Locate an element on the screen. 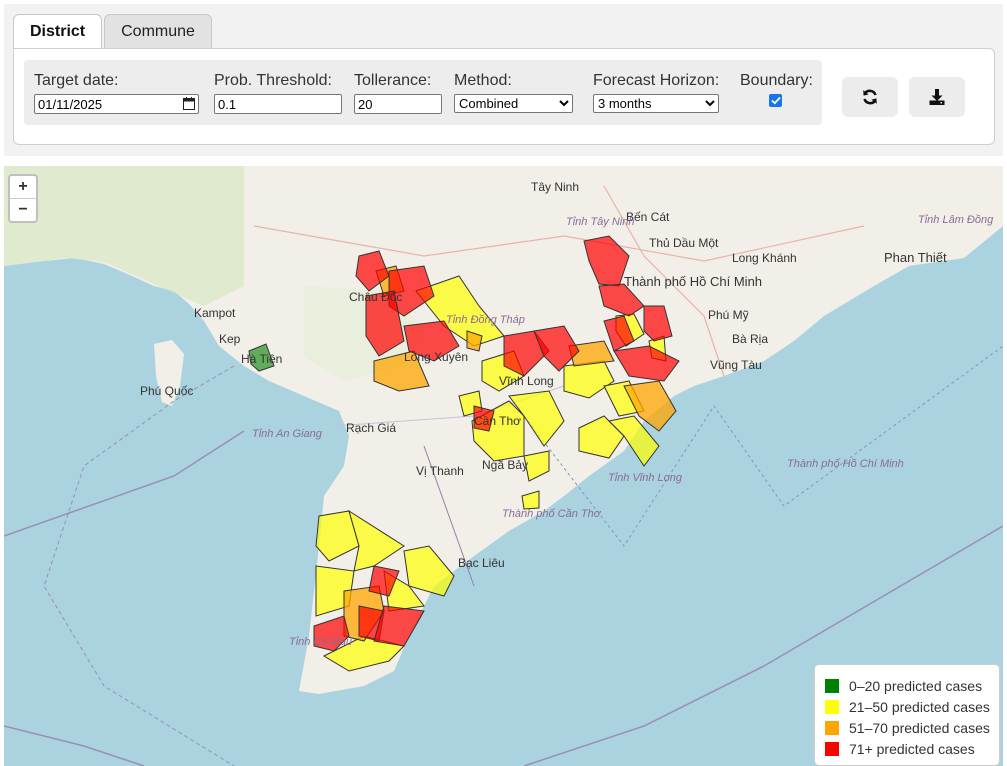 The image size is (1007, 766). boundary-control: Boundary: is located at coordinates (776, 89).